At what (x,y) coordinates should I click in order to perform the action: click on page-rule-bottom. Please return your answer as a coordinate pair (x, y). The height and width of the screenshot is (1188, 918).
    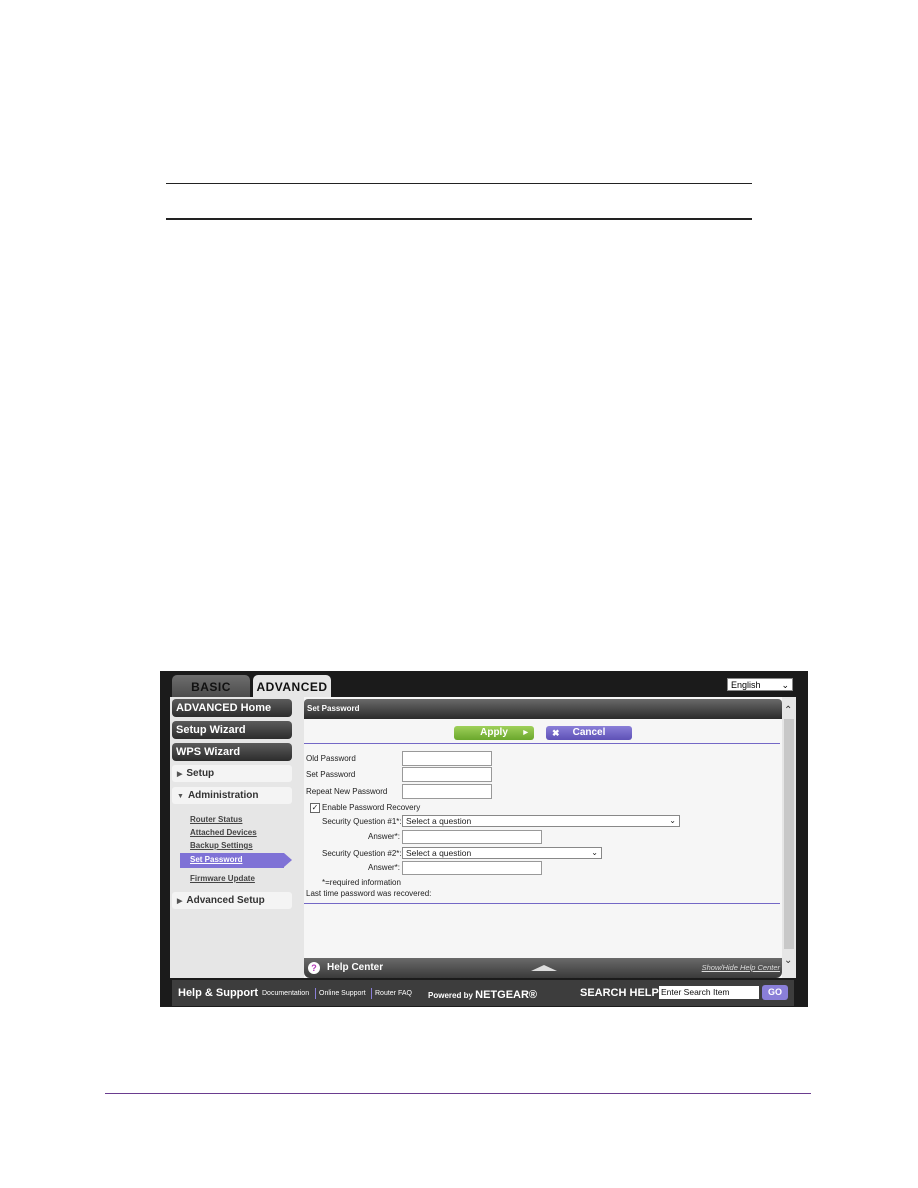
    Looking at the image, I should click on (459, 219).